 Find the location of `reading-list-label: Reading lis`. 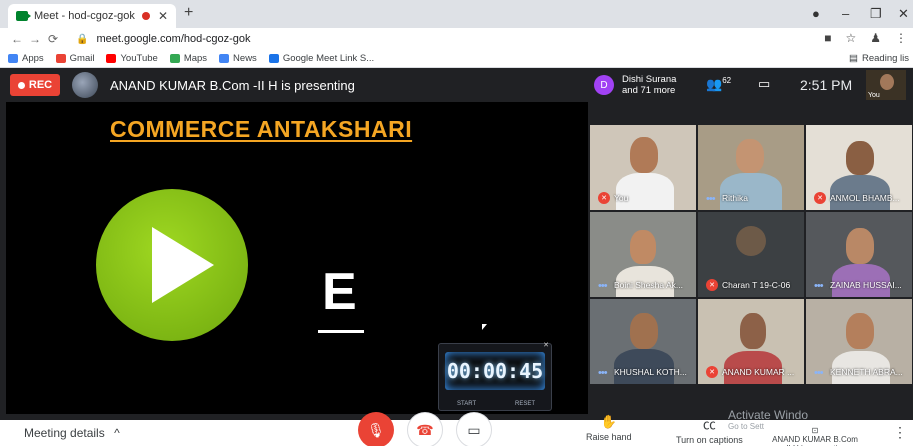

reading-list-label: Reading lis is located at coordinates (885, 58).